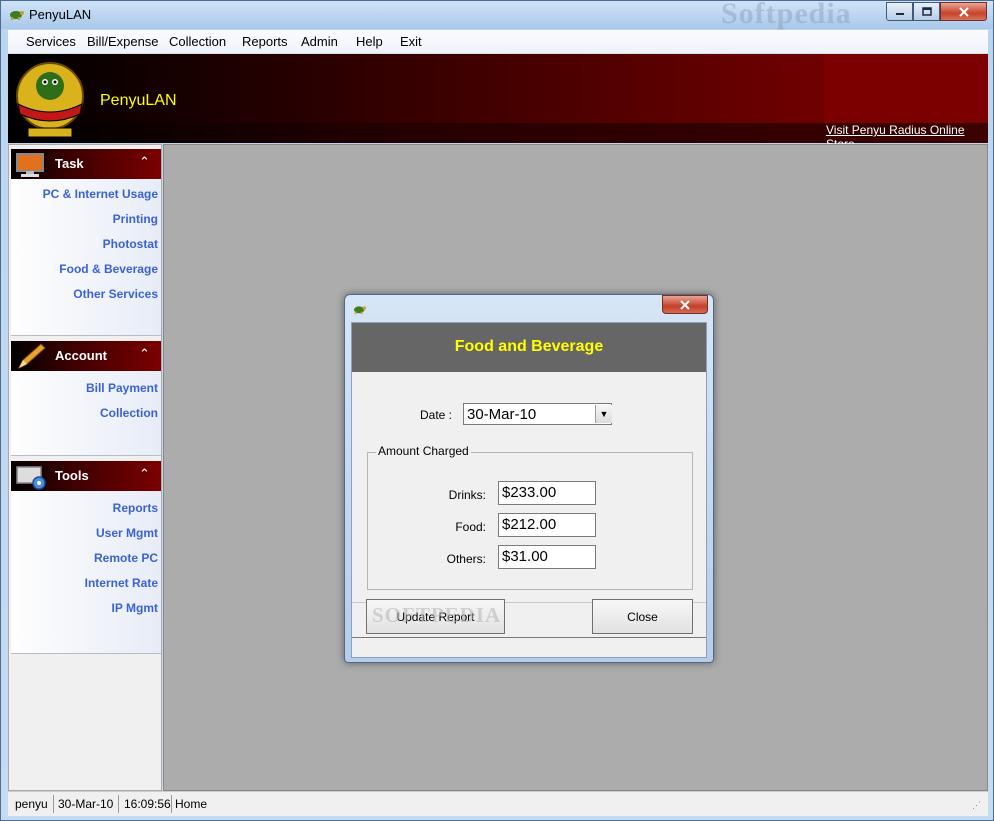 The height and width of the screenshot is (821, 994). I want to click on tools-reports: Reports, so click(135, 508).